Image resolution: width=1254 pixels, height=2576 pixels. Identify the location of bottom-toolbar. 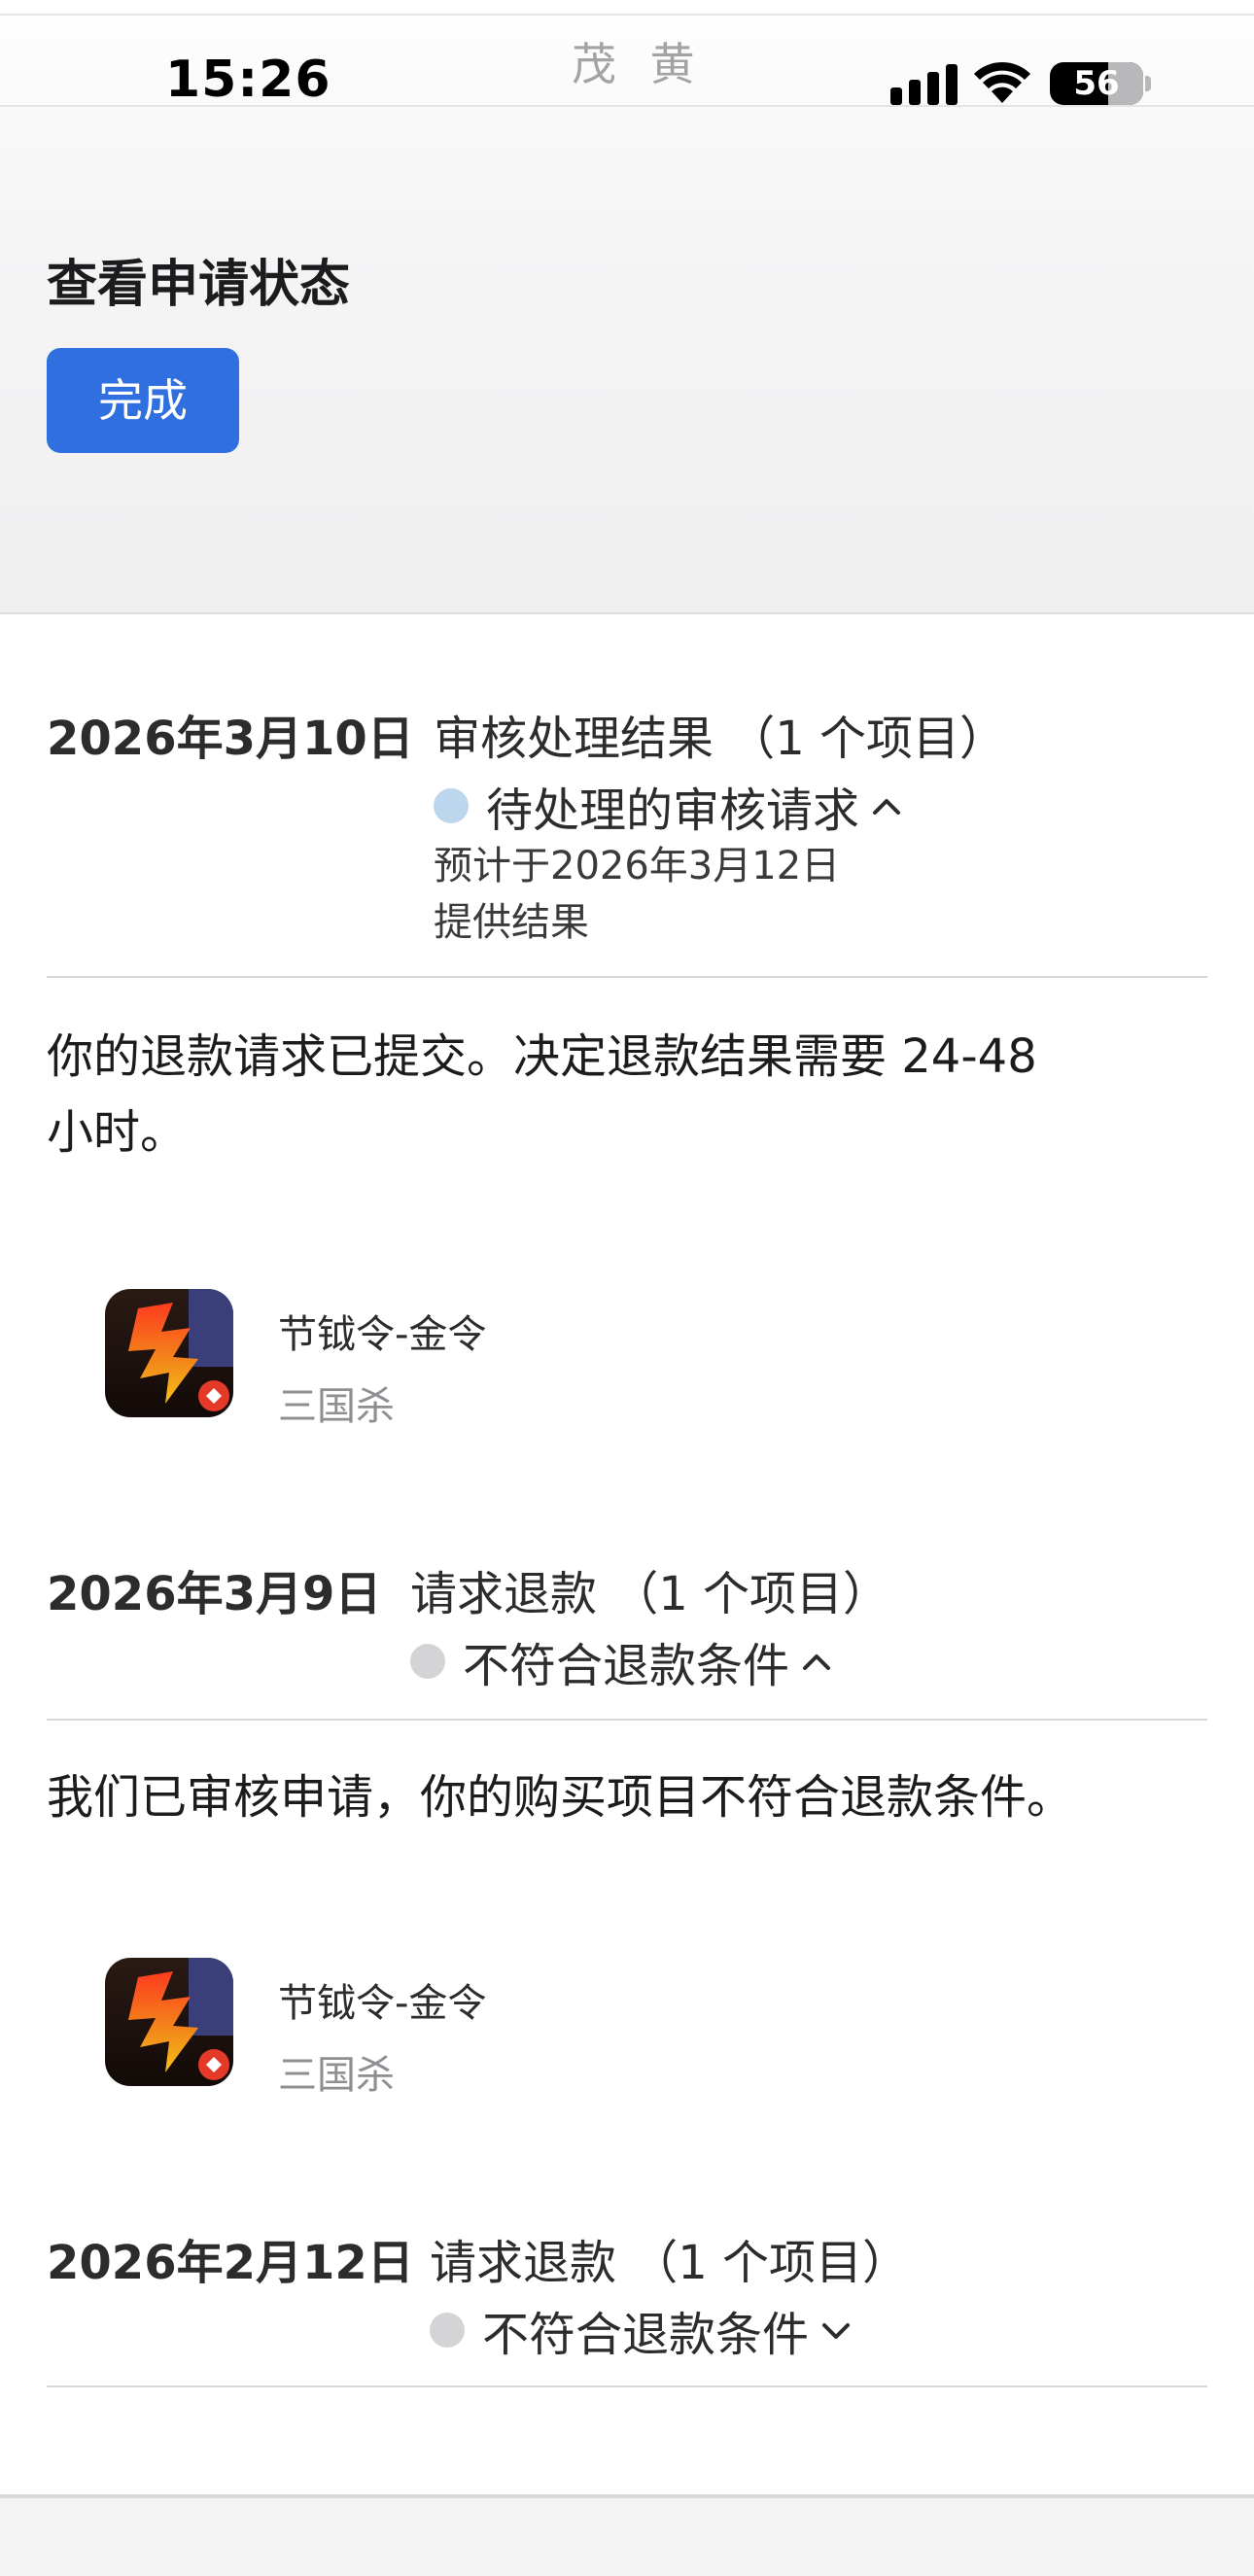
(627, 2535).